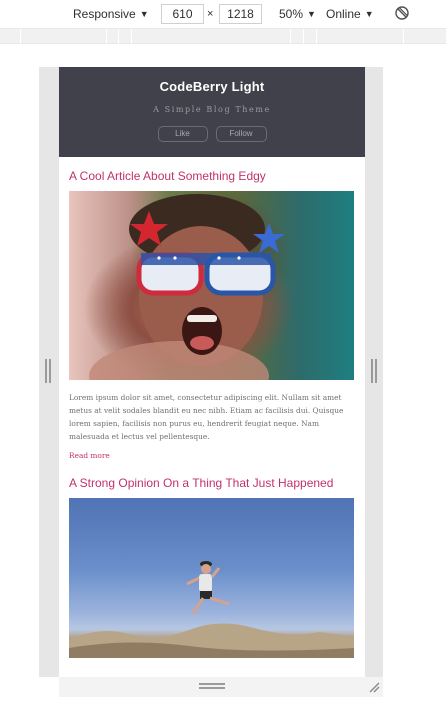 The height and width of the screenshot is (727, 446). What do you see at coordinates (182, 134) in the screenshot?
I see `like-button: Like` at bounding box center [182, 134].